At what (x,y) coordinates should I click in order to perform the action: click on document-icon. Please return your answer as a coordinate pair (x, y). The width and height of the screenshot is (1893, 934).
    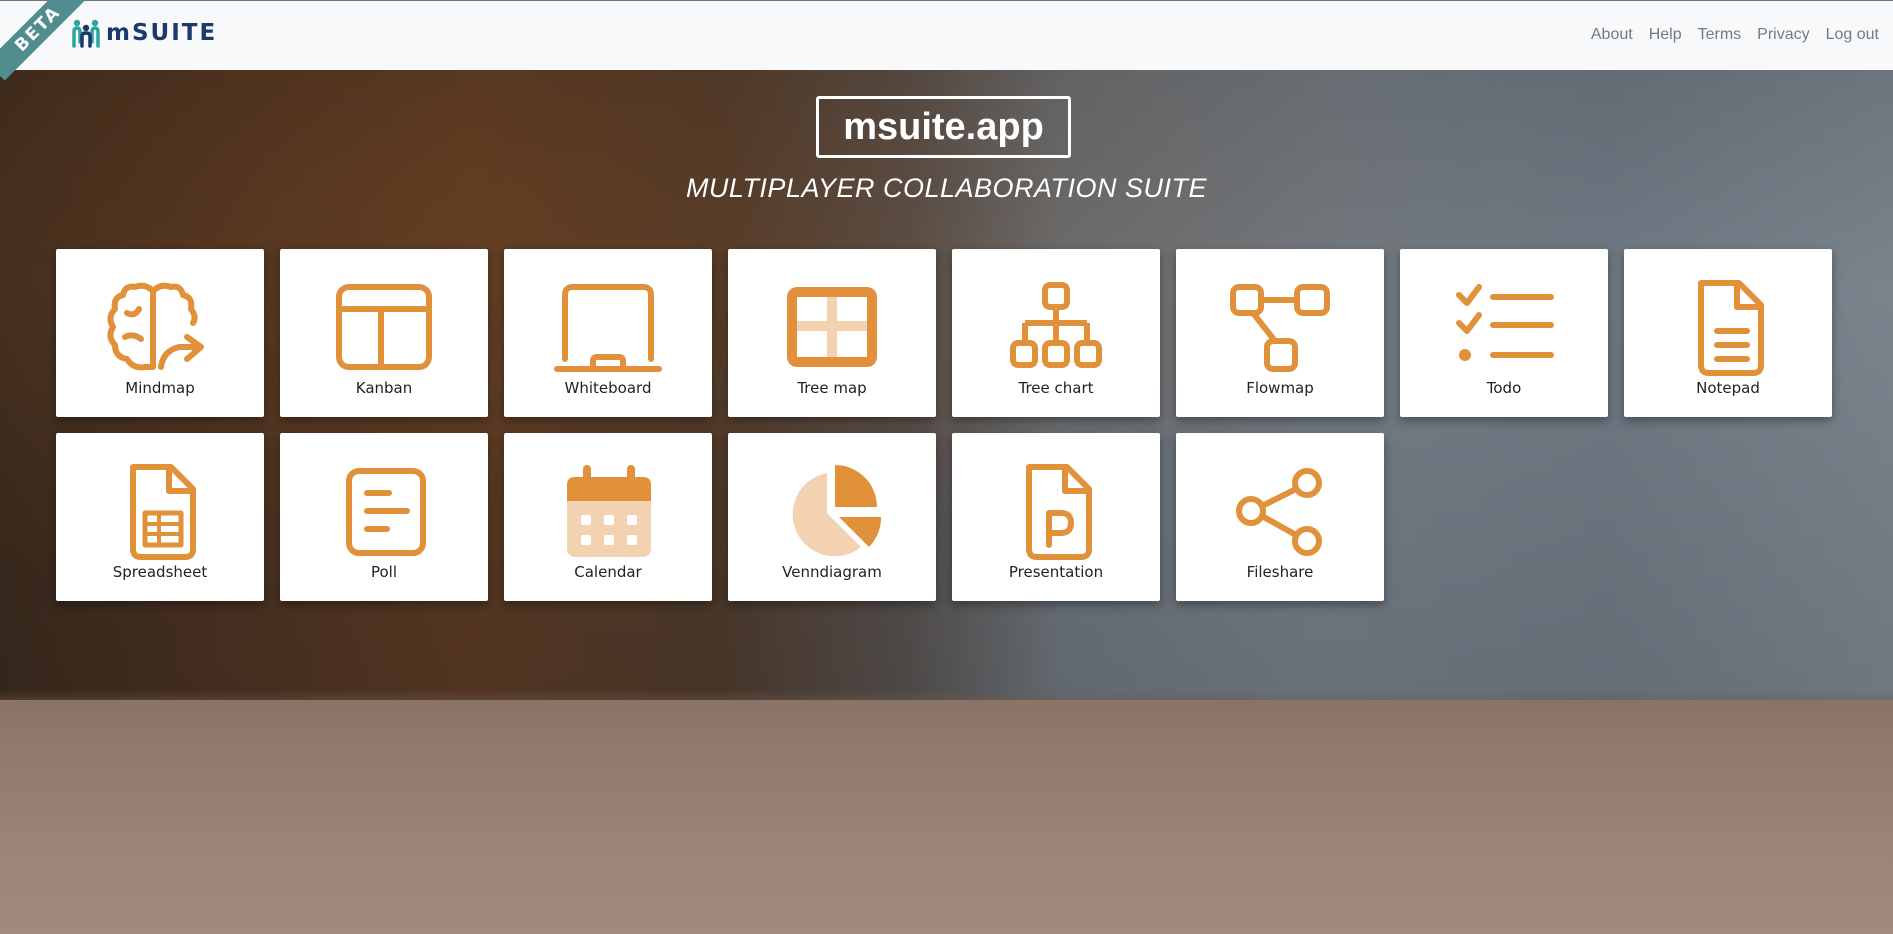
    Looking at the image, I should click on (1728, 329).